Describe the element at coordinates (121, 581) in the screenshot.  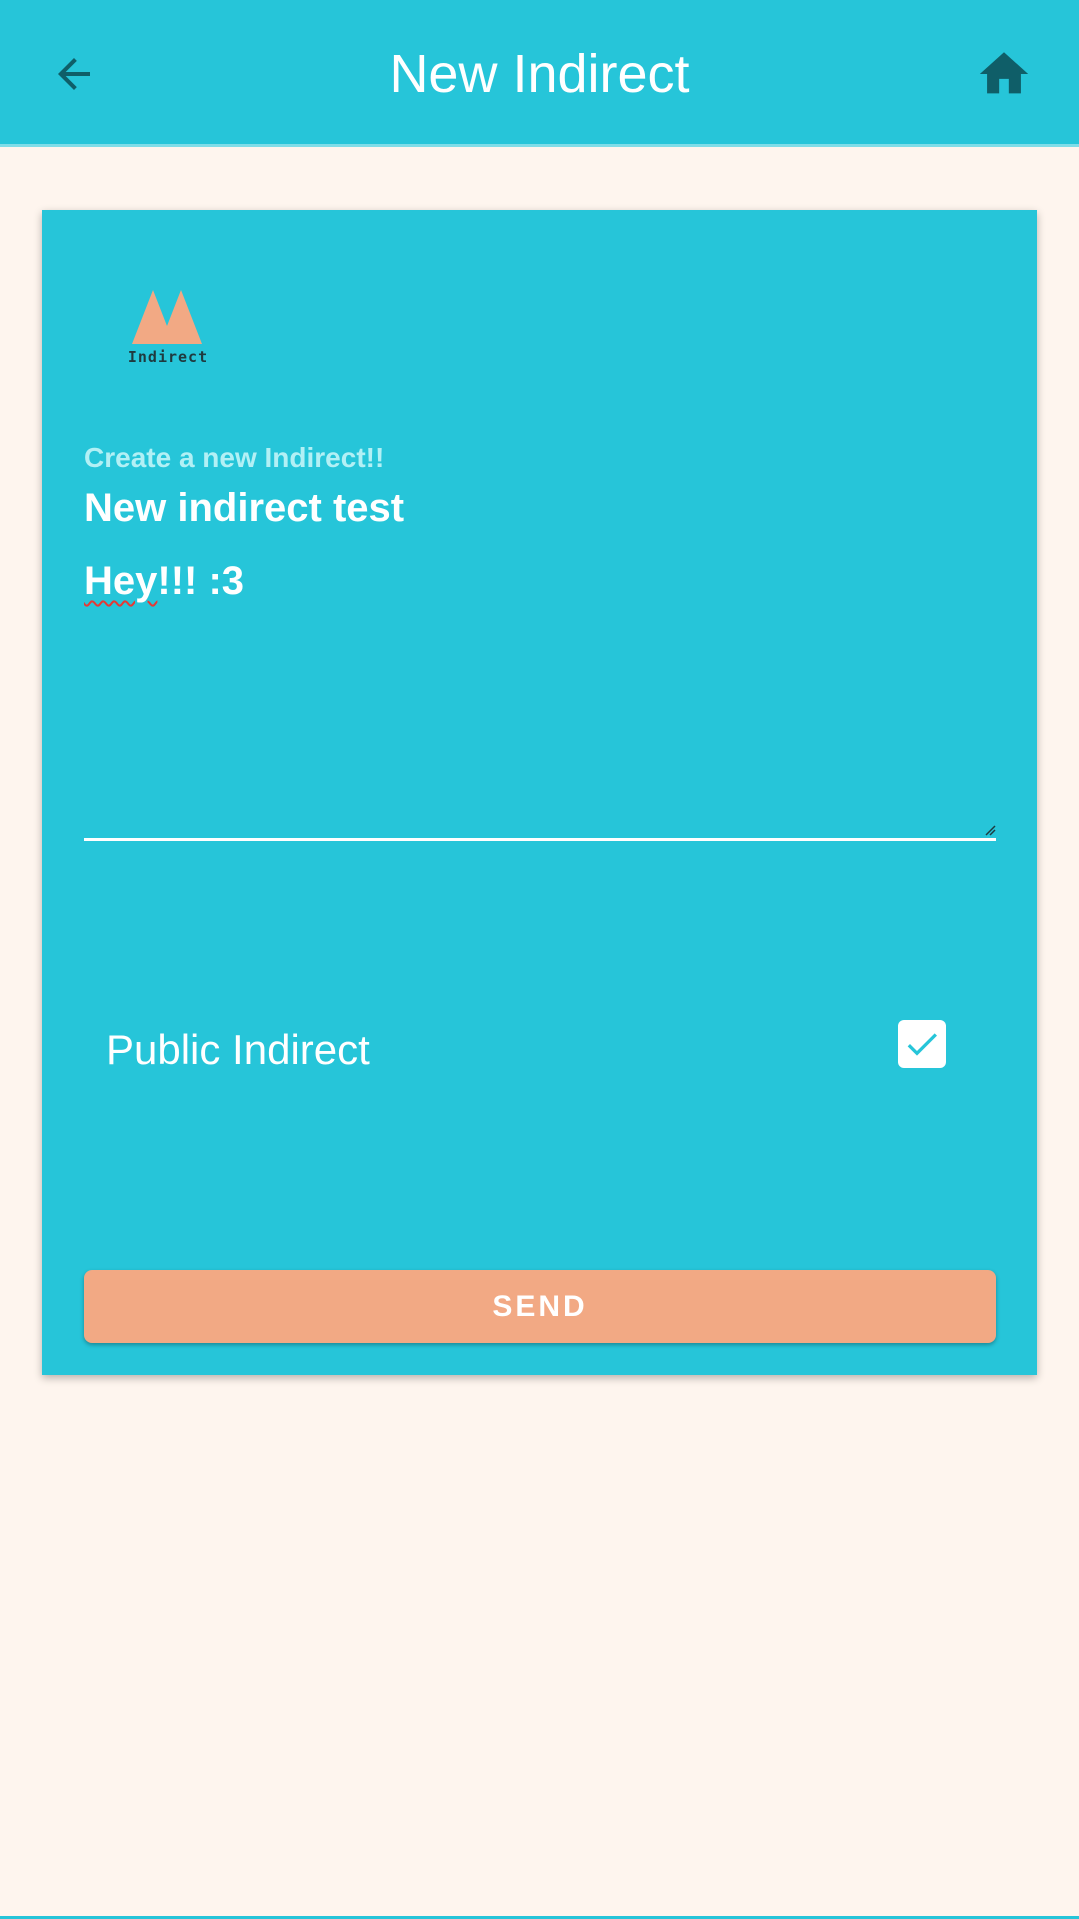
I see `message-misspelled-word: Hey` at that location.